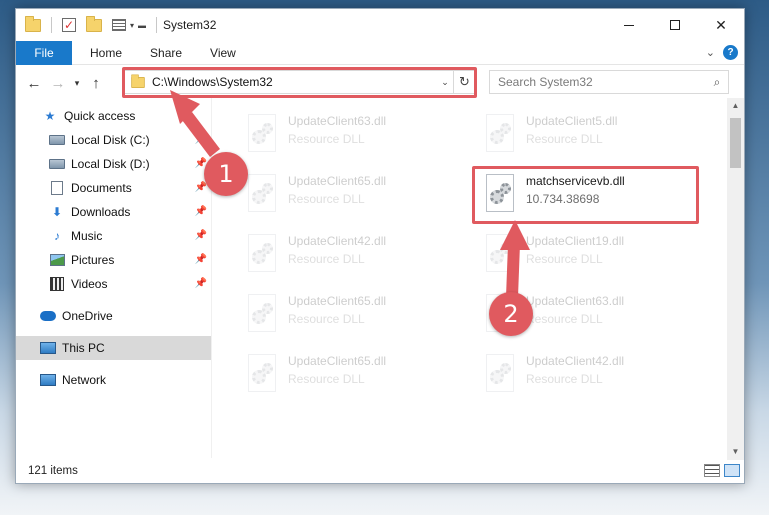 The image size is (769, 515). Describe the element at coordinates (629, 25) in the screenshot. I see `minimize-button` at that location.